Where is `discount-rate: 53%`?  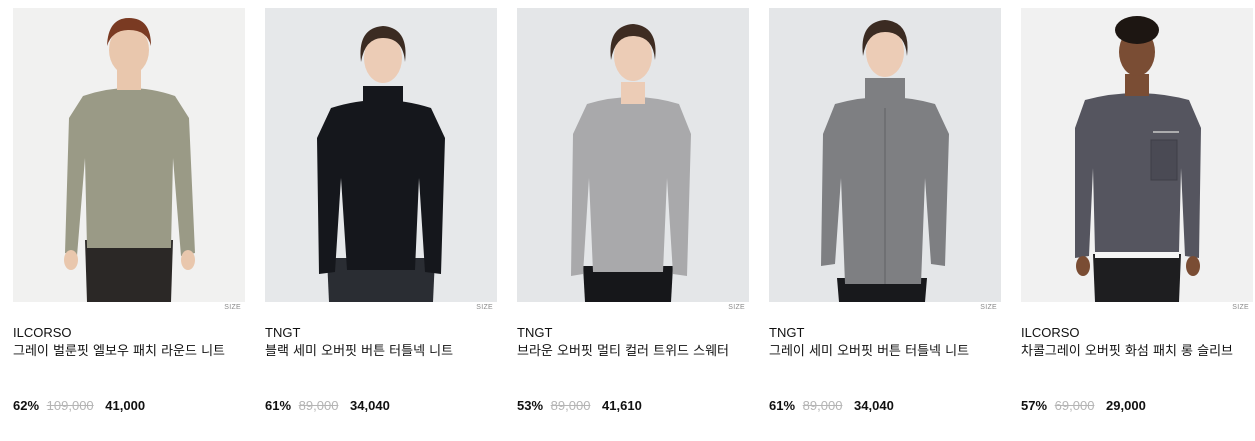 discount-rate: 53% is located at coordinates (530, 405).